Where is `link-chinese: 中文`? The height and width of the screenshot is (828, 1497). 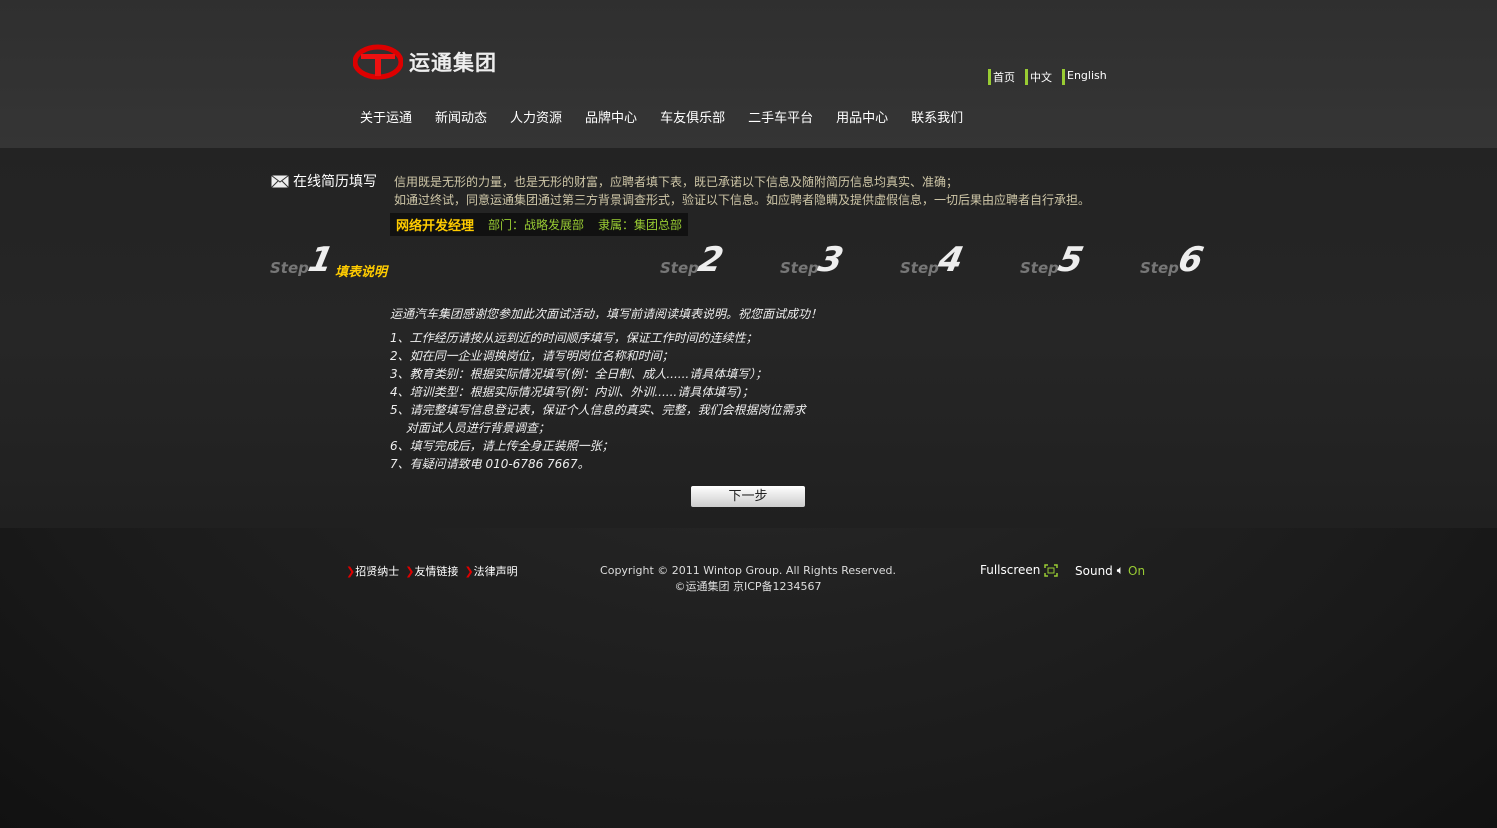 link-chinese: 中文 is located at coordinates (1038, 77).